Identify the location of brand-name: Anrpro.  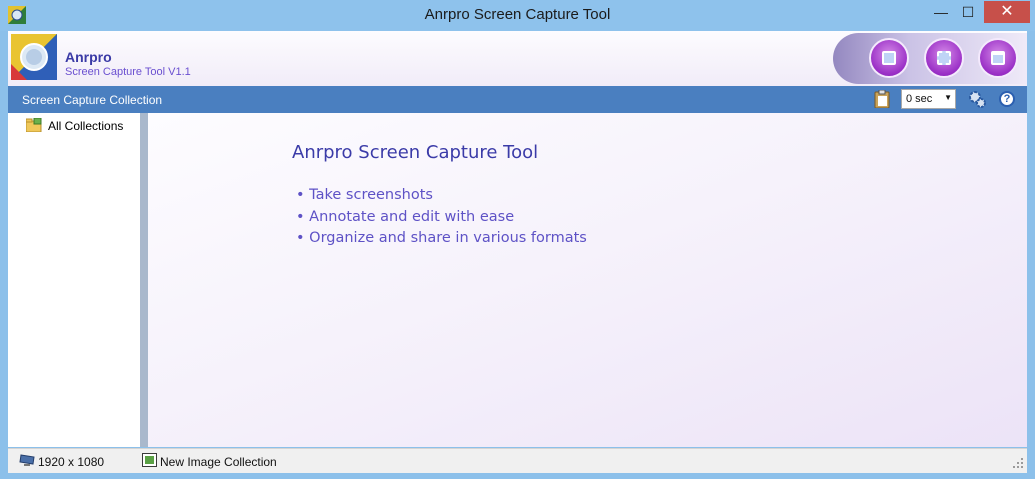
(88, 57).